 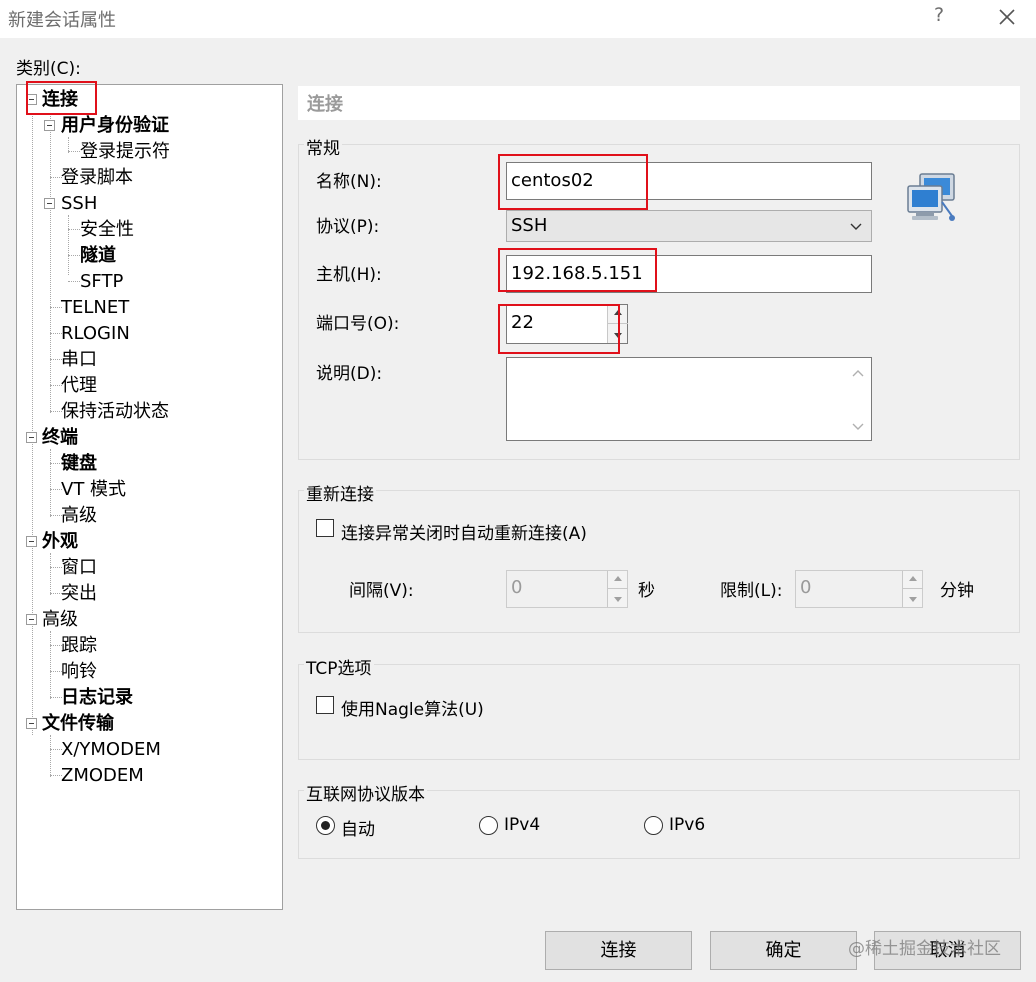 I want to click on page-title: 连接, so click(x=325, y=104).